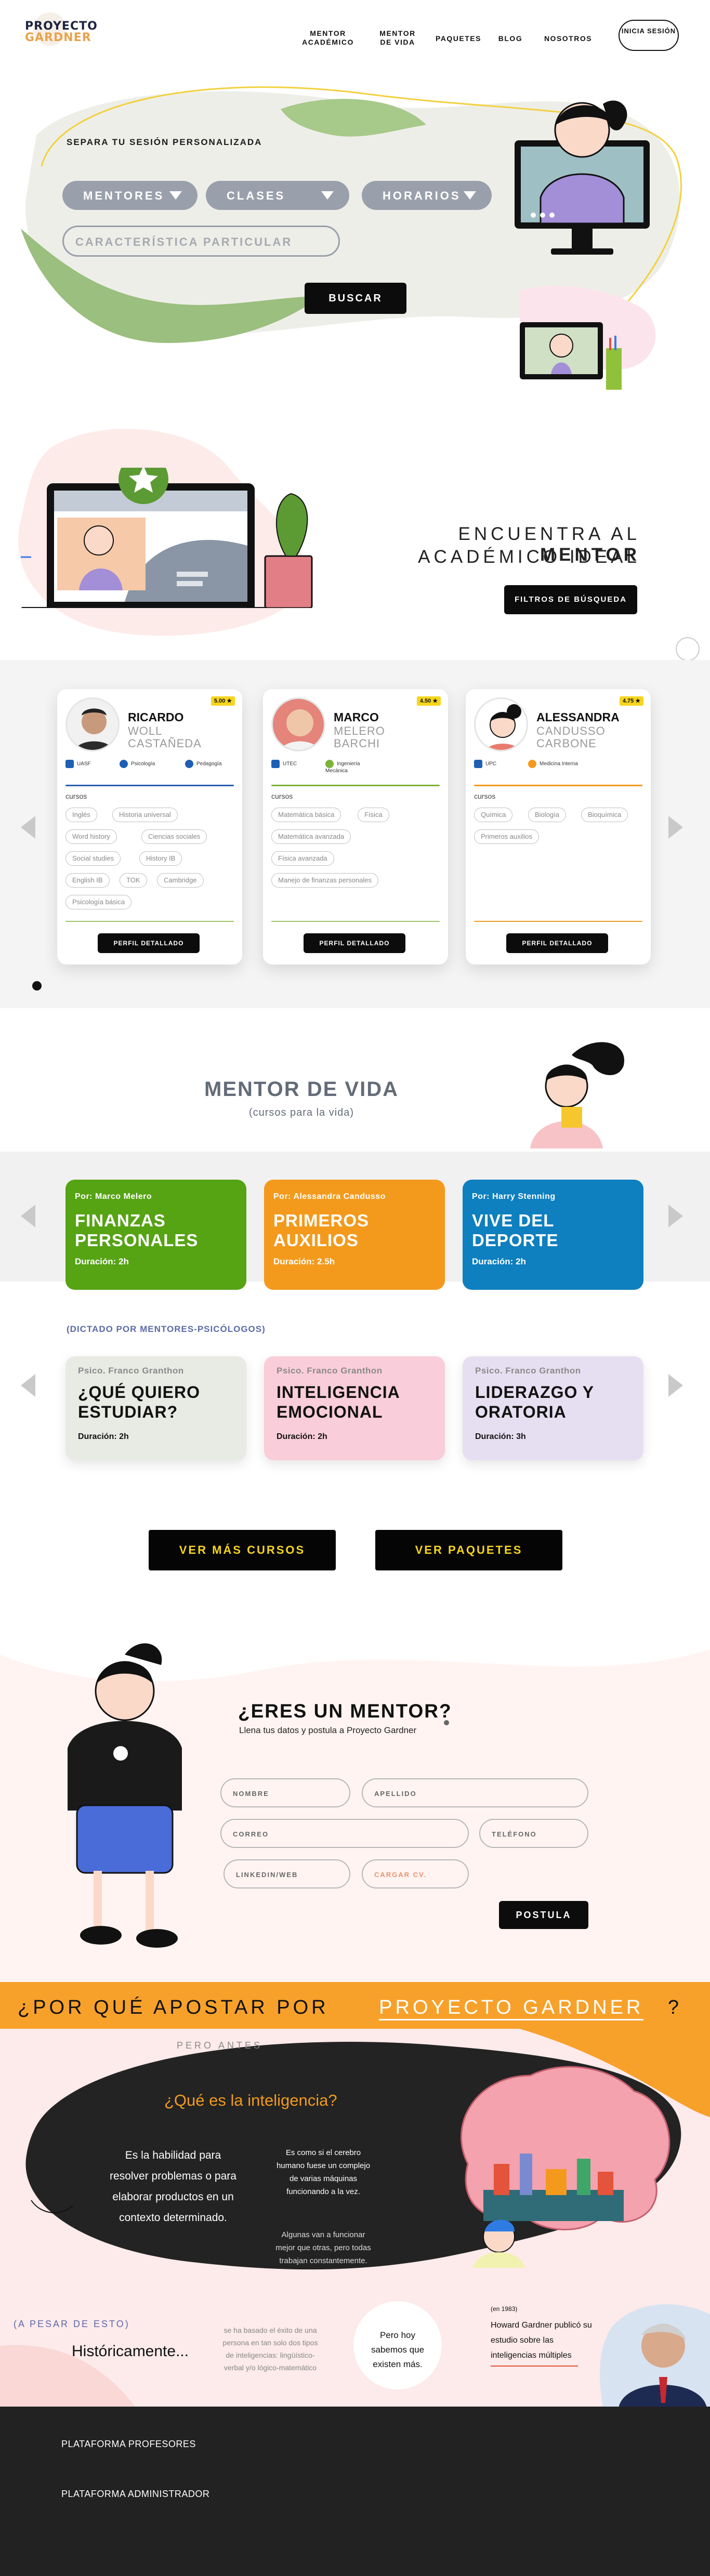 The height and width of the screenshot is (2576, 710). I want to click on mentor-last-name-2: BARCHI, so click(357, 743).